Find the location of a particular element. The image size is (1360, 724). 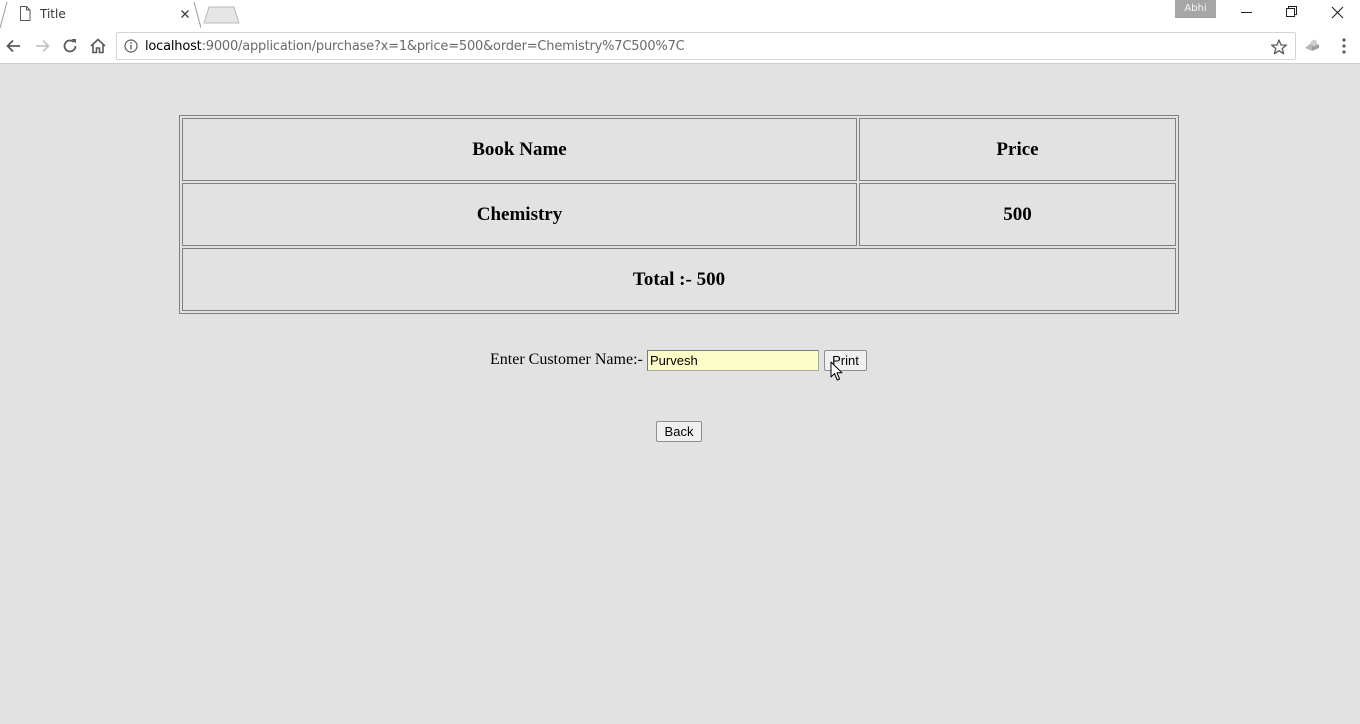

total-cell: Total :- 500 is located at coordinates (679, 279).